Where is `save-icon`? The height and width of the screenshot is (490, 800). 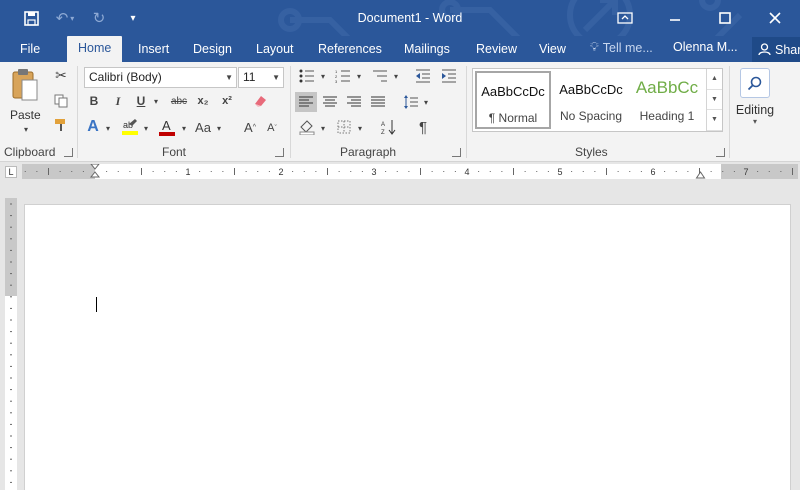 save-icon is located at coordinates (31, 18).